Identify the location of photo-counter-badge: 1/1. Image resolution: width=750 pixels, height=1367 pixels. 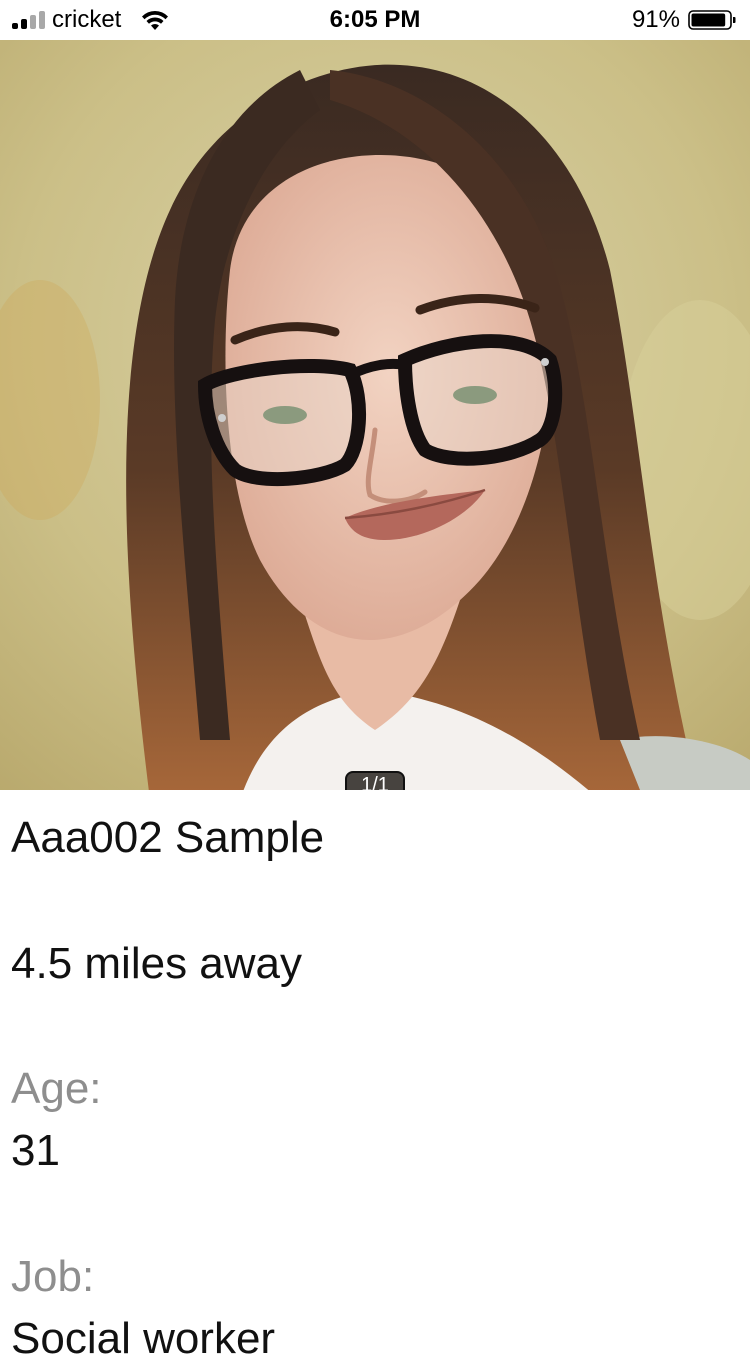
(375, 780).